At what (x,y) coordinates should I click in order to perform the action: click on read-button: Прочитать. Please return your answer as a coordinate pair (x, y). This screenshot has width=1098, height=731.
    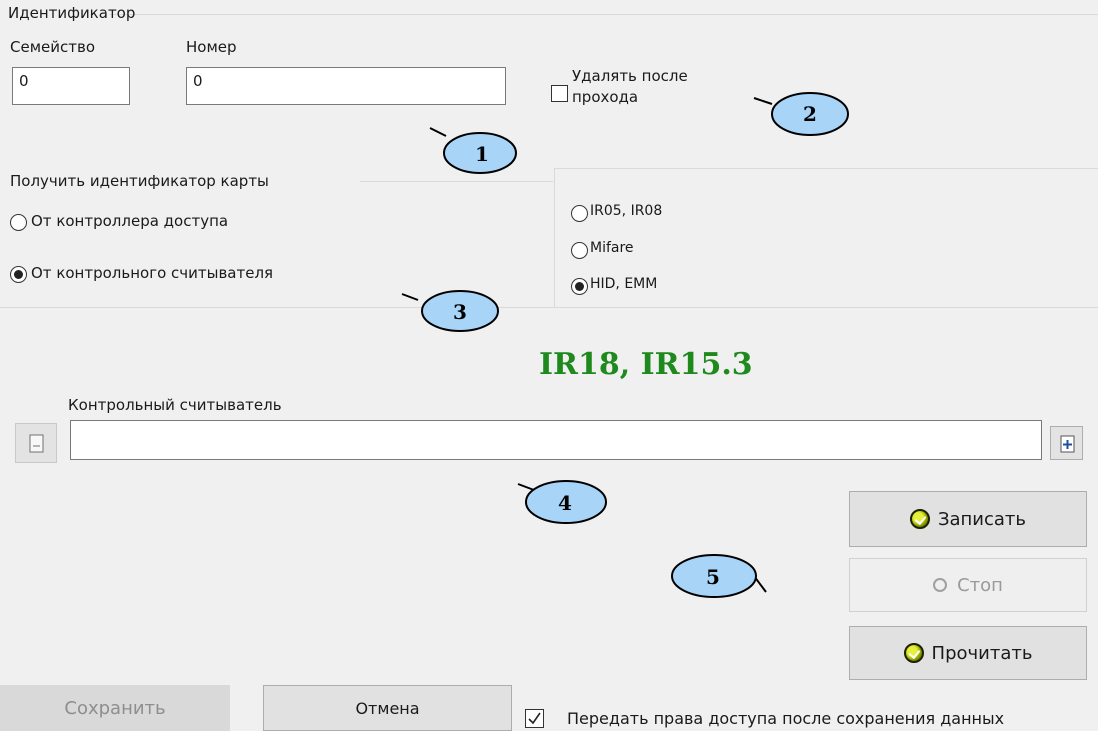
    Looking at the image, I should click on (968, 653).